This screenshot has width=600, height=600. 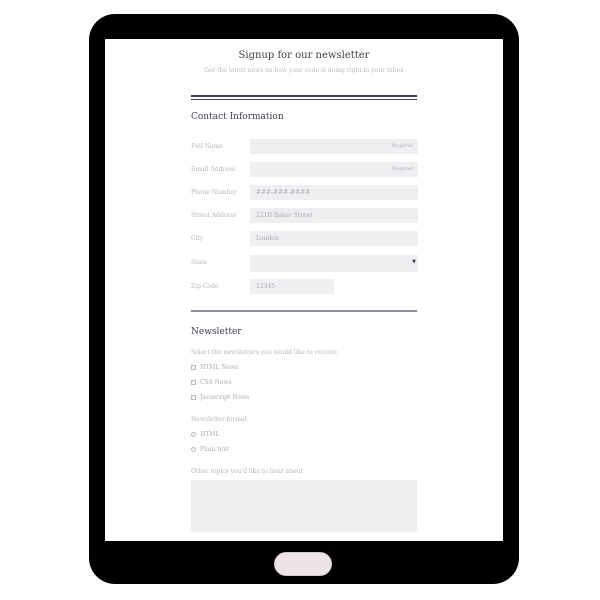 What do you see at coordinates (214, 449) in the screenshot?
I see `format-plain-text-label: Plain text` at bounding box center [214, 449].